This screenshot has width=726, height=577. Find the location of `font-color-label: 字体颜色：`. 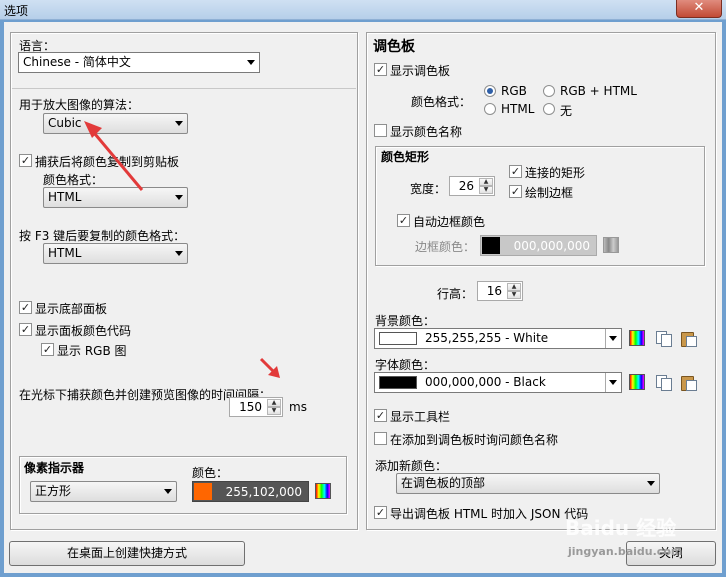

font-color-label: 字体颜色： is located at coordinates (405, 365).